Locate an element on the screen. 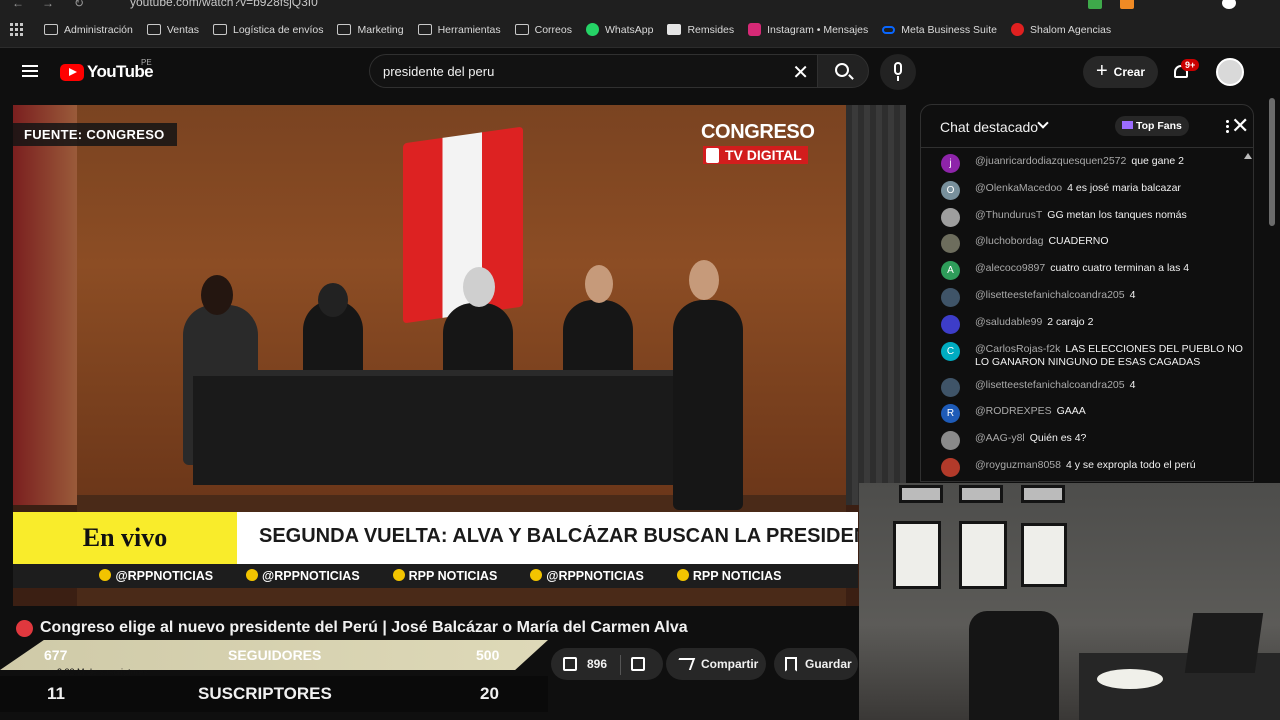 The width and height of the screenshot is (1280, 720). create-button: + Crear is located at coordinates (1120, 72).